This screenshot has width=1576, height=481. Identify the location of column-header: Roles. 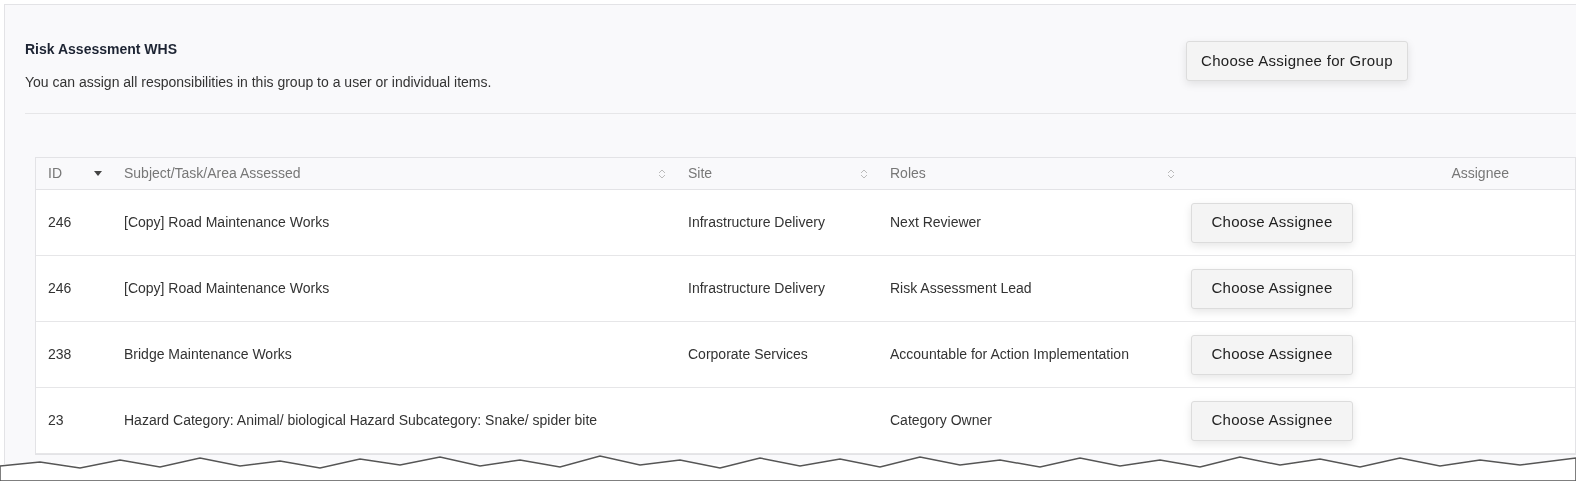
(908, 173).